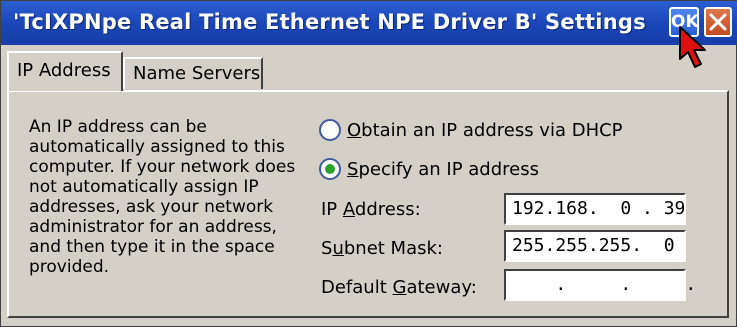  Describe the element at coordinates (371, 209) in the screenshot. I see `ip-address-label: IP Address:` at that location.